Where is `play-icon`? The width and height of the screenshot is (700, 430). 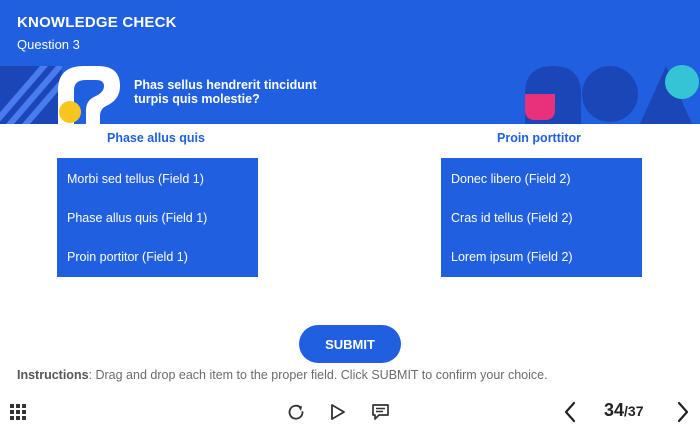
play-icon is located at coordinates (338, 414).